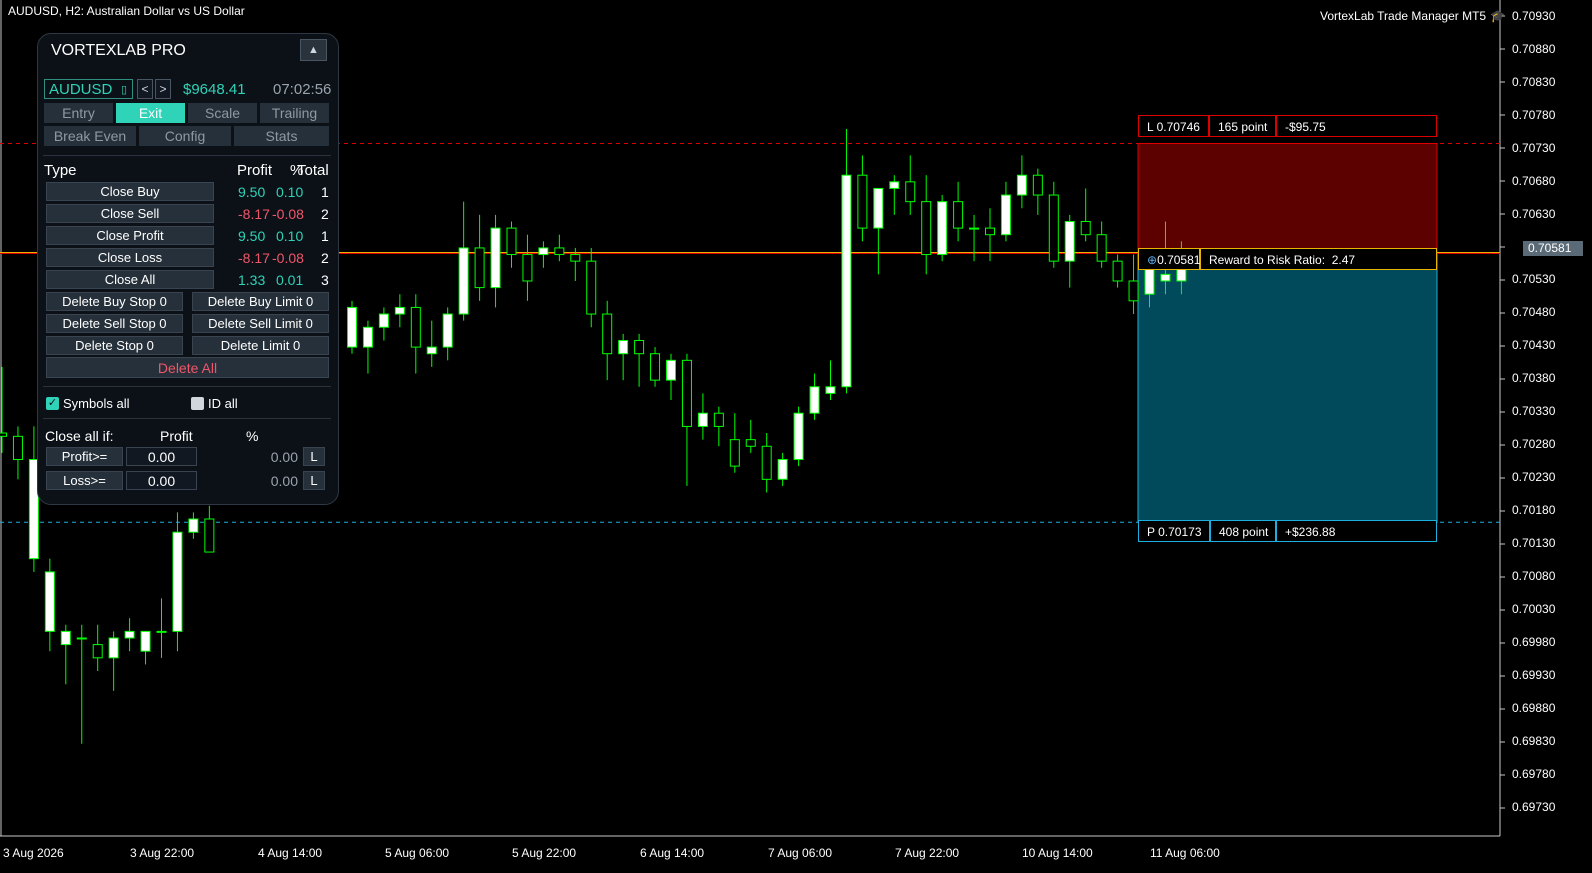 The image size is (1592, 873). I want to click on panel-title: VORTEXLAB PRO, so click(118, 50).